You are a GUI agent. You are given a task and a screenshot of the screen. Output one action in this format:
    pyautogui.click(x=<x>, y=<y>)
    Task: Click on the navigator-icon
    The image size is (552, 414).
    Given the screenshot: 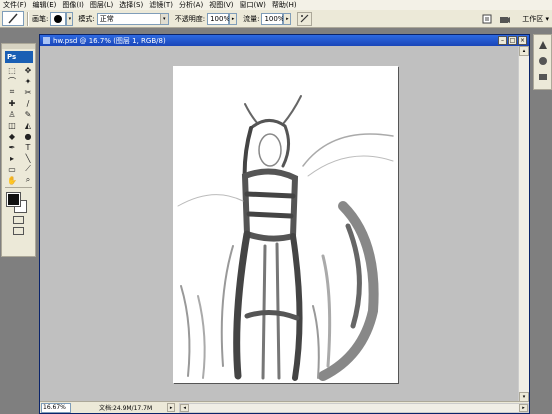 What is the action you would take?
    pyautogui.click(x=542, y=45)
    